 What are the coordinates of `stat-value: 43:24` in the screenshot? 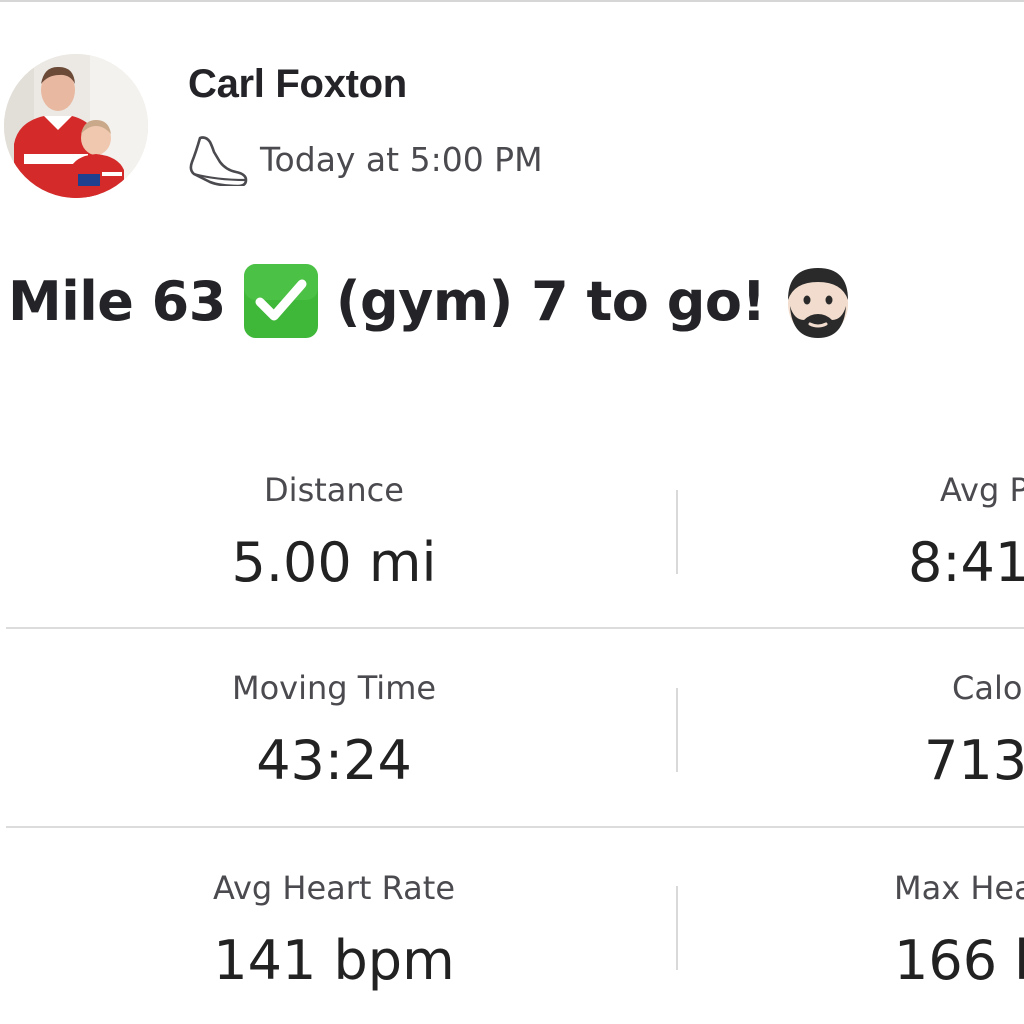 It's located at (334, 760).